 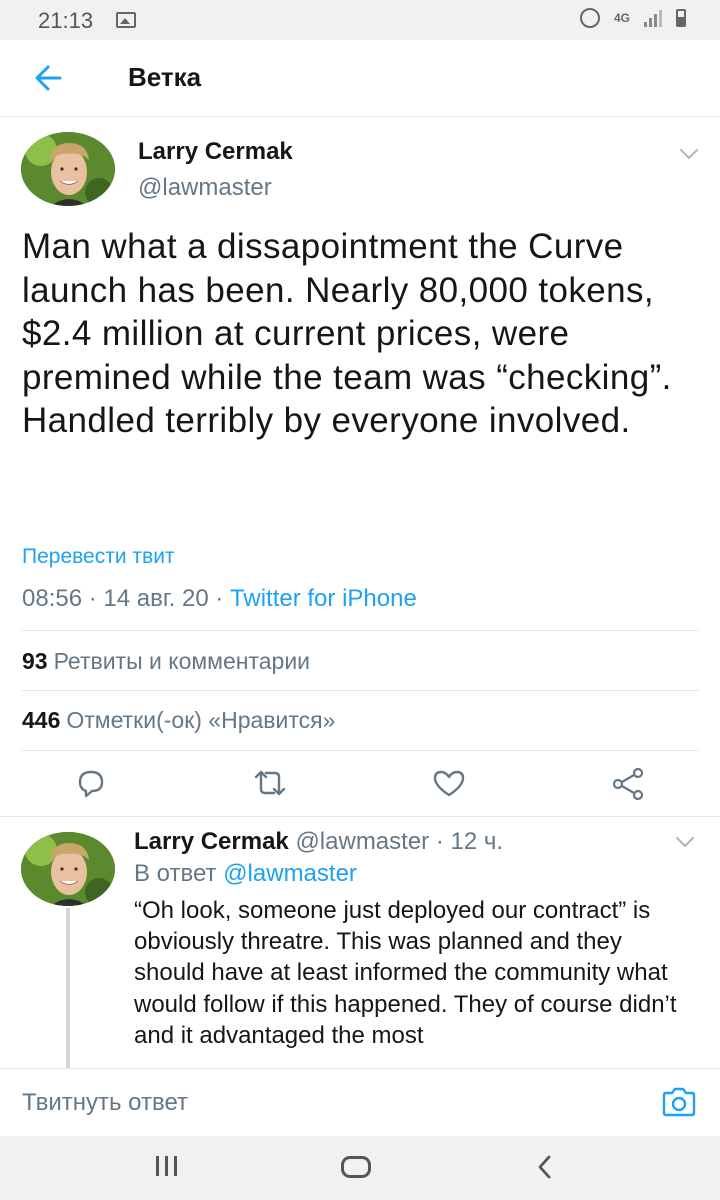 I want to click on chevron-left-icon, so click(x=544, y=1167).